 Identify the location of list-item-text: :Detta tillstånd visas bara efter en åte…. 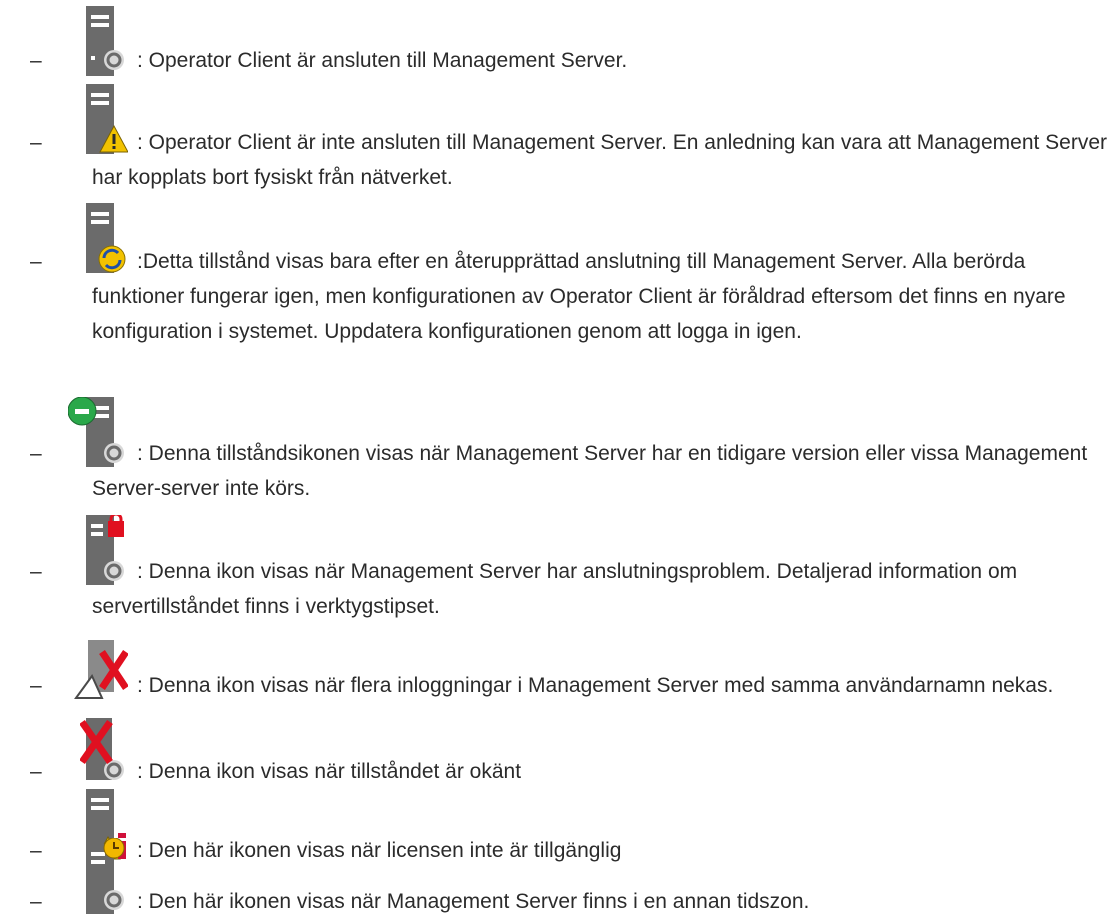
(579, 296).